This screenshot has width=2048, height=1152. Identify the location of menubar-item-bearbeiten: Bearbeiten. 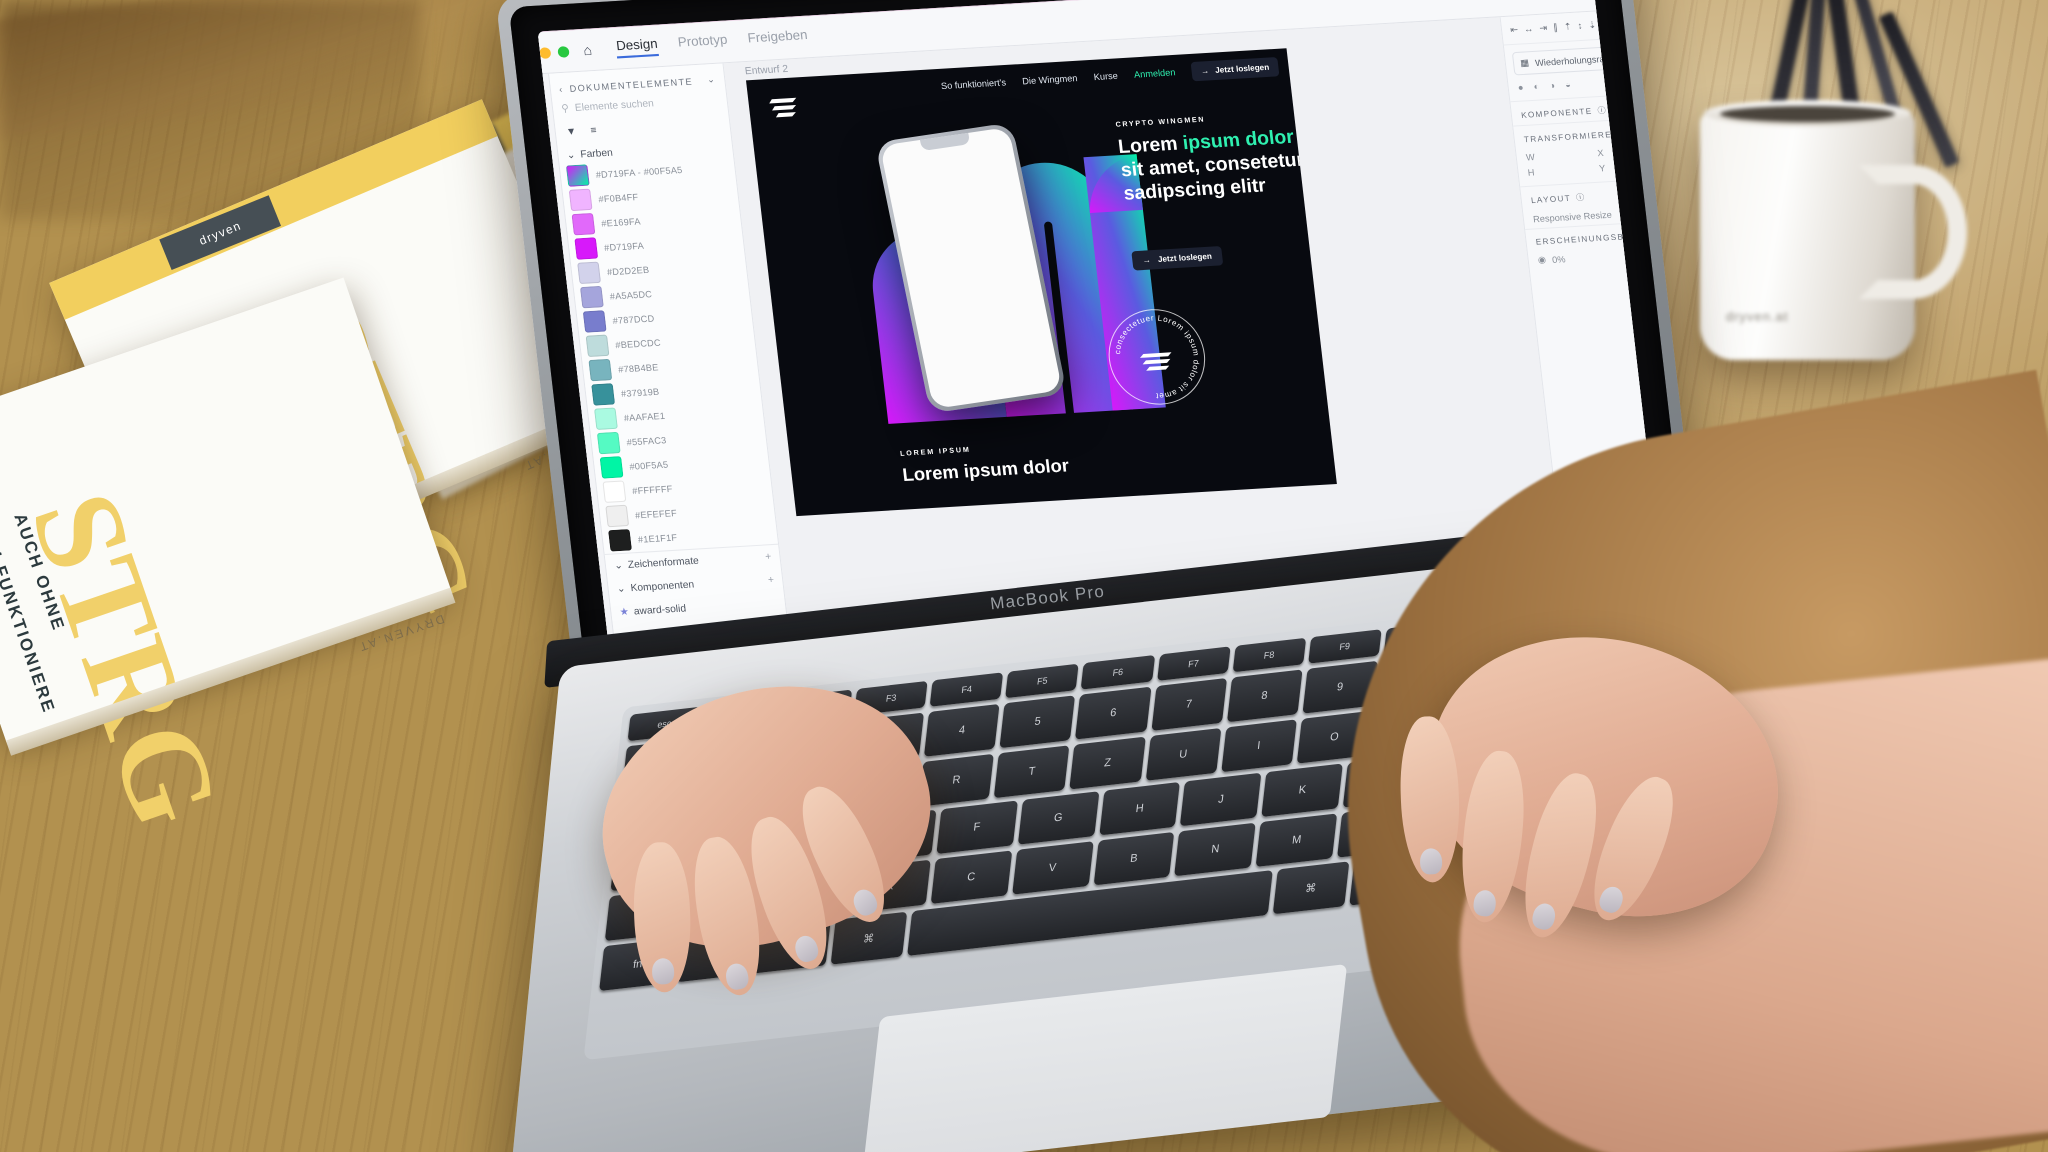
(680, 10).